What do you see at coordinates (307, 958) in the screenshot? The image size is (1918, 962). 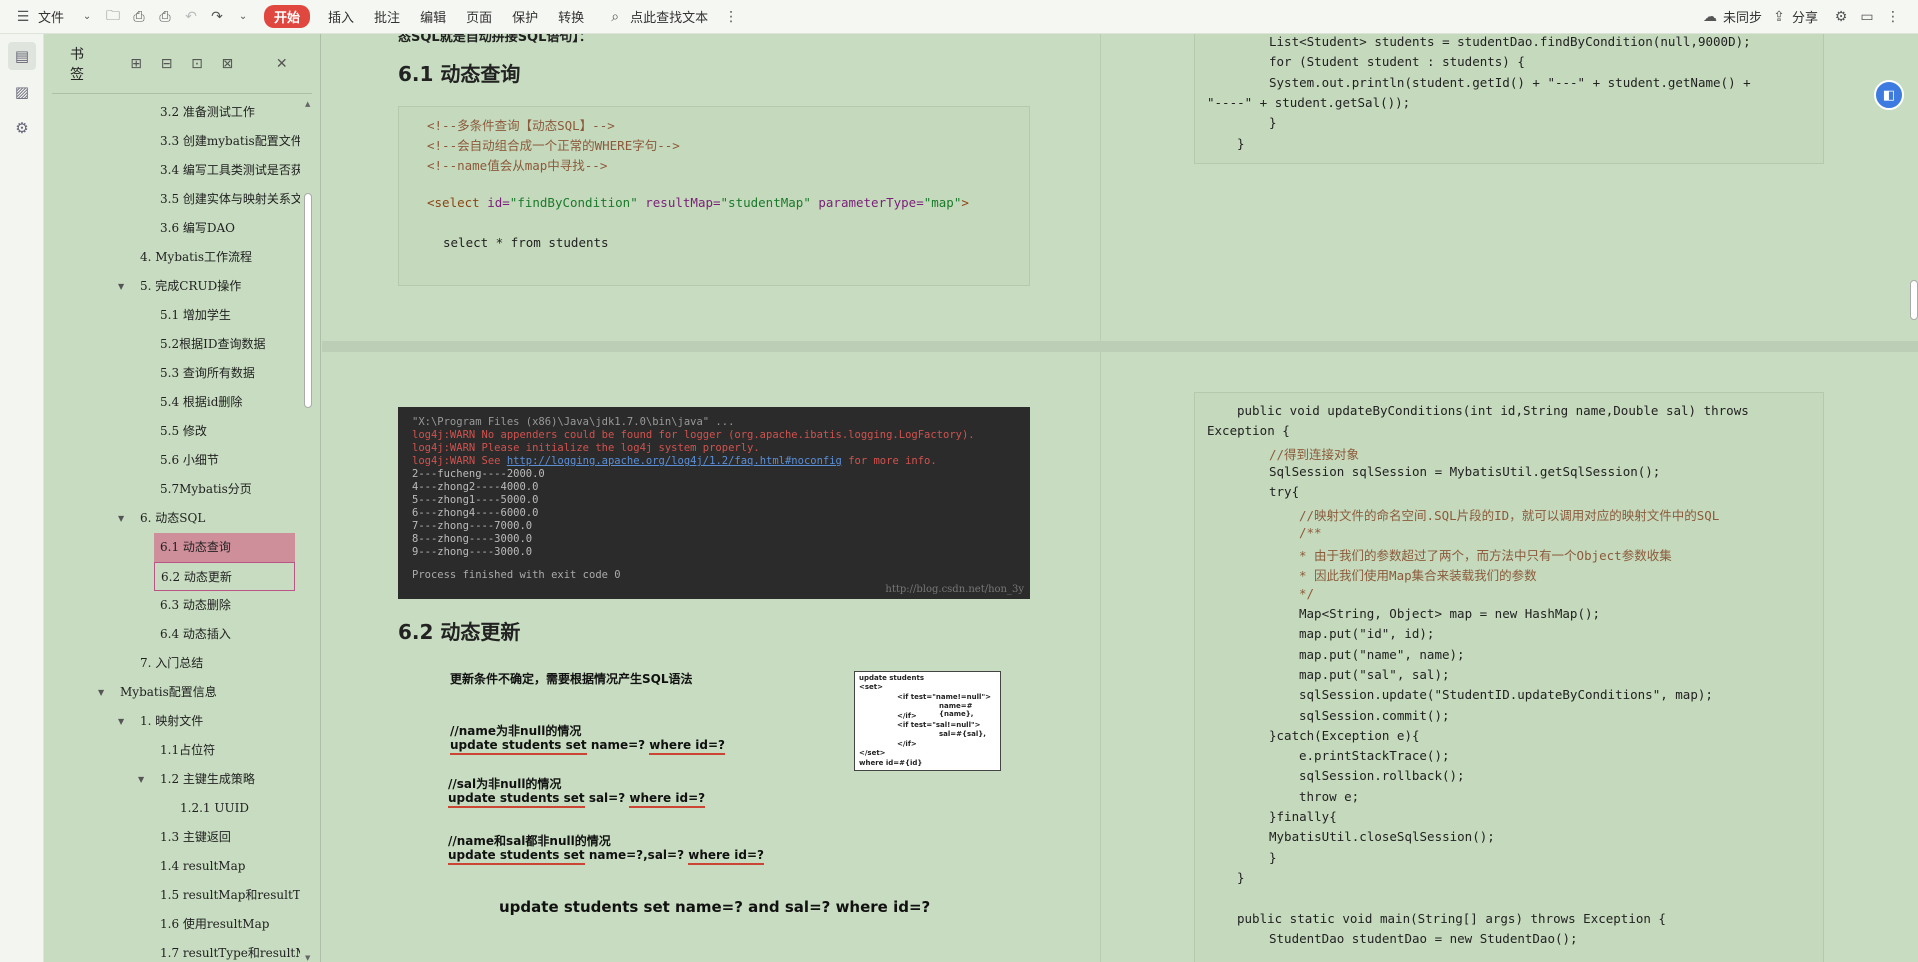 I see `scroll-down-icon: ▼` at bounding box center [307, 958].